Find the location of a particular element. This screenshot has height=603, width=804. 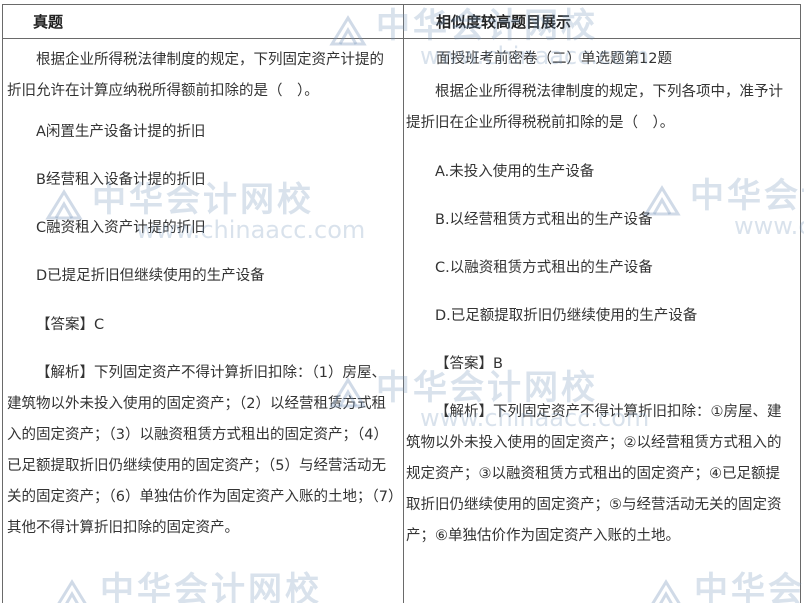

real-exam-option-c: C融资租入资产计提的折旧 is located at coordinates (121, 228).